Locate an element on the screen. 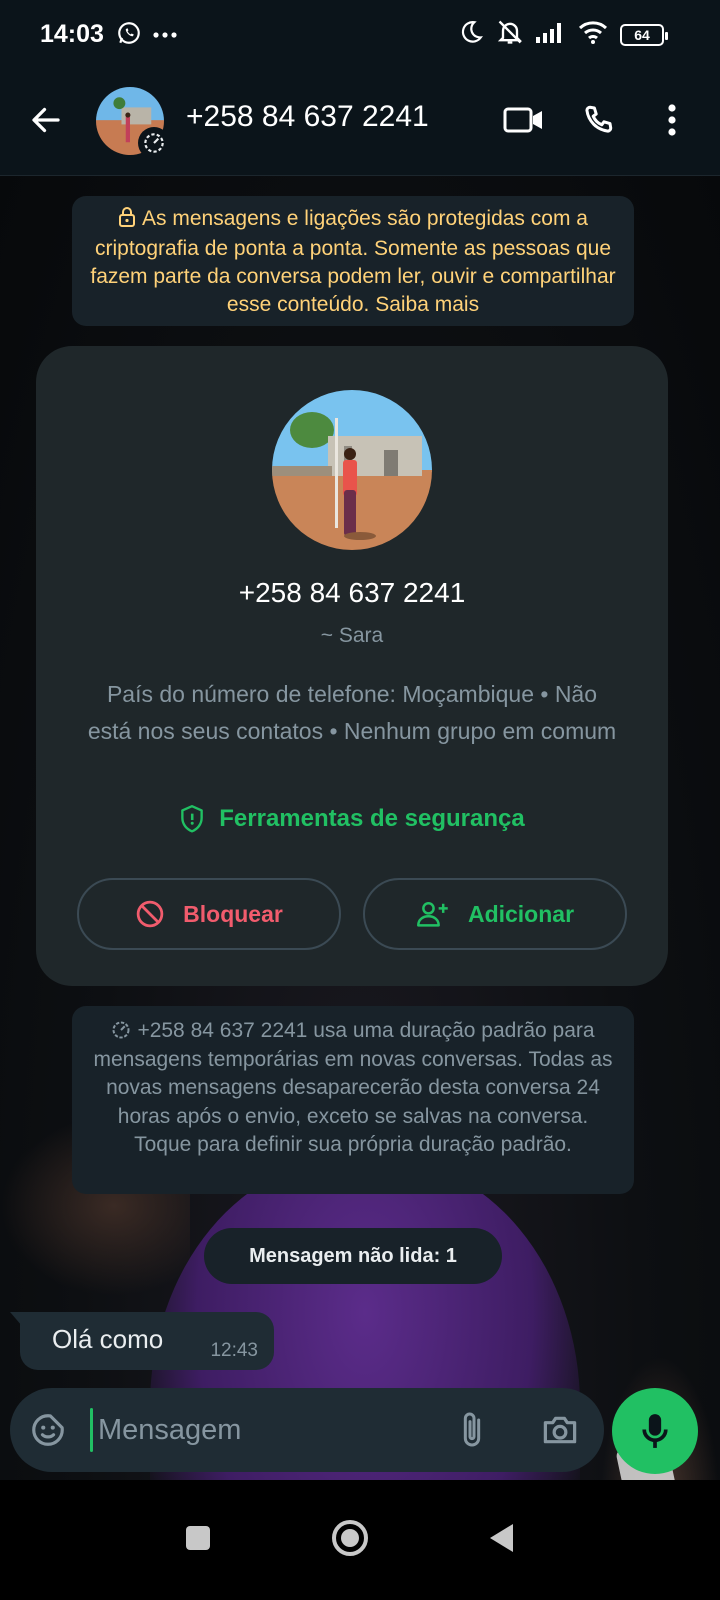 The height and width of the screenshot is (1600, 720). home-button is located at coordinates (350, 1538).